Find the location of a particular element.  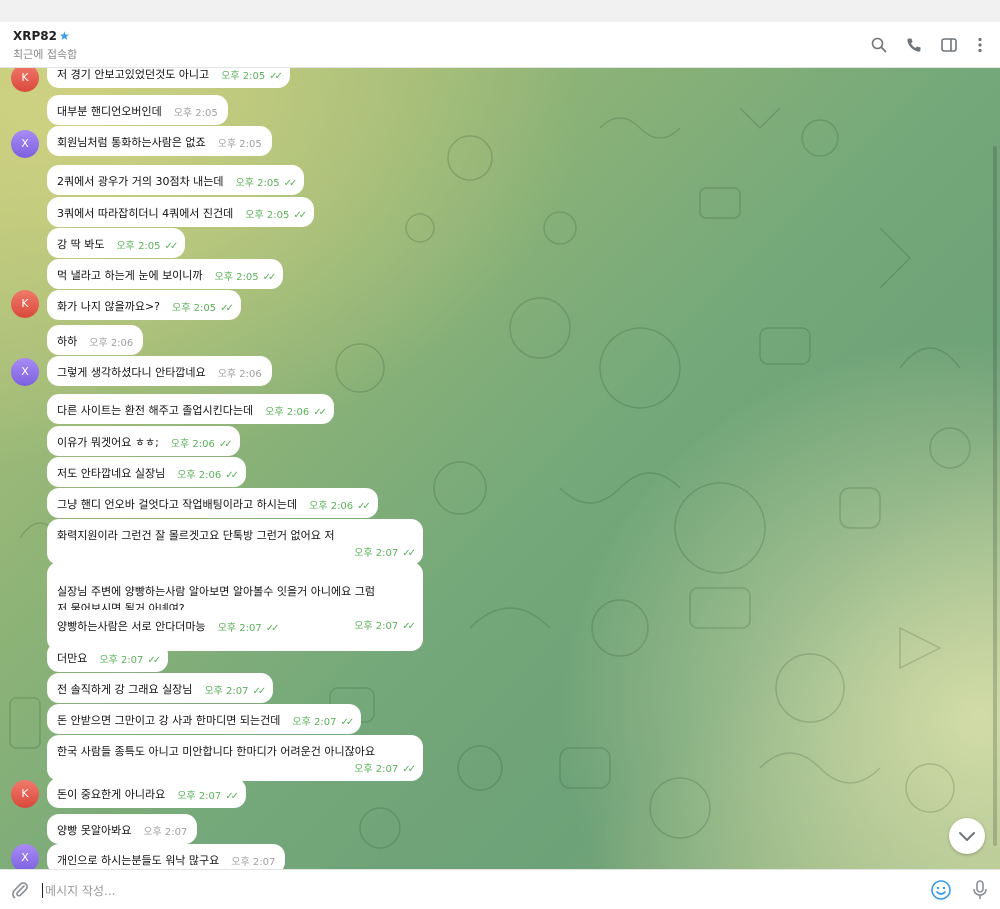

search-icon is located at coordinates (879, 45).